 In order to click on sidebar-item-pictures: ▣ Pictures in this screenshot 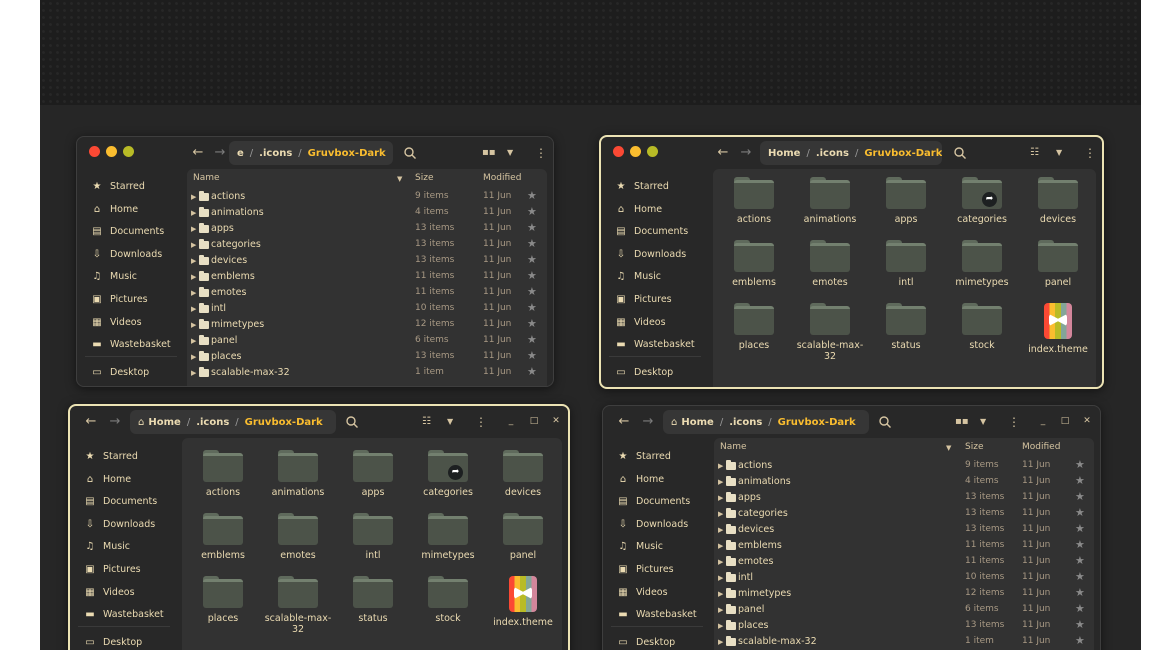, I will do `click(643, 299)`.